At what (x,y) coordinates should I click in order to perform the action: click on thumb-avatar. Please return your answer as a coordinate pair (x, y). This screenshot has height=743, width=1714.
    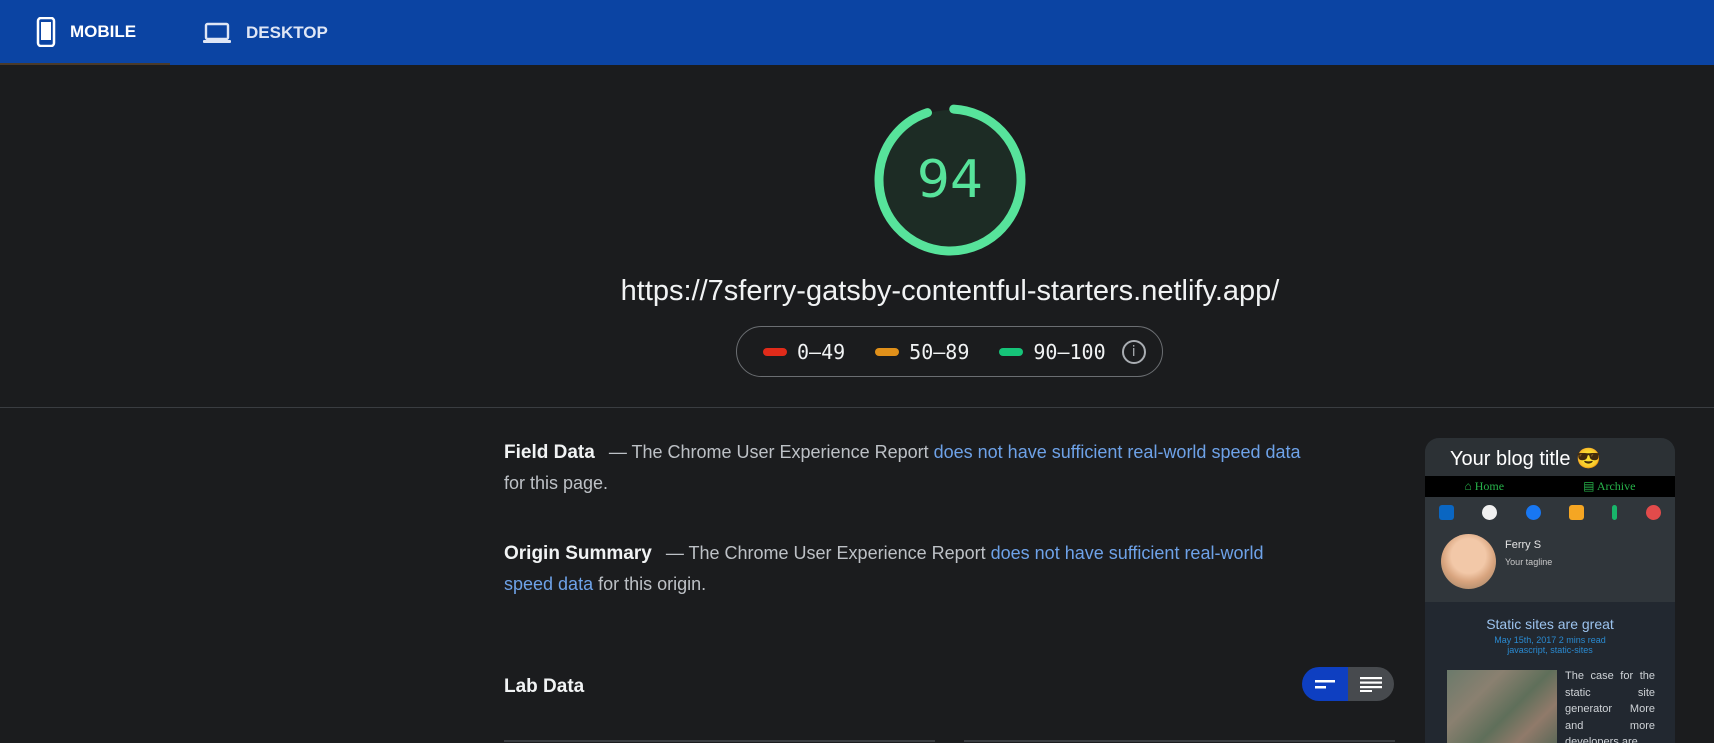
    Looking at the image, I should click on (1468, 561).